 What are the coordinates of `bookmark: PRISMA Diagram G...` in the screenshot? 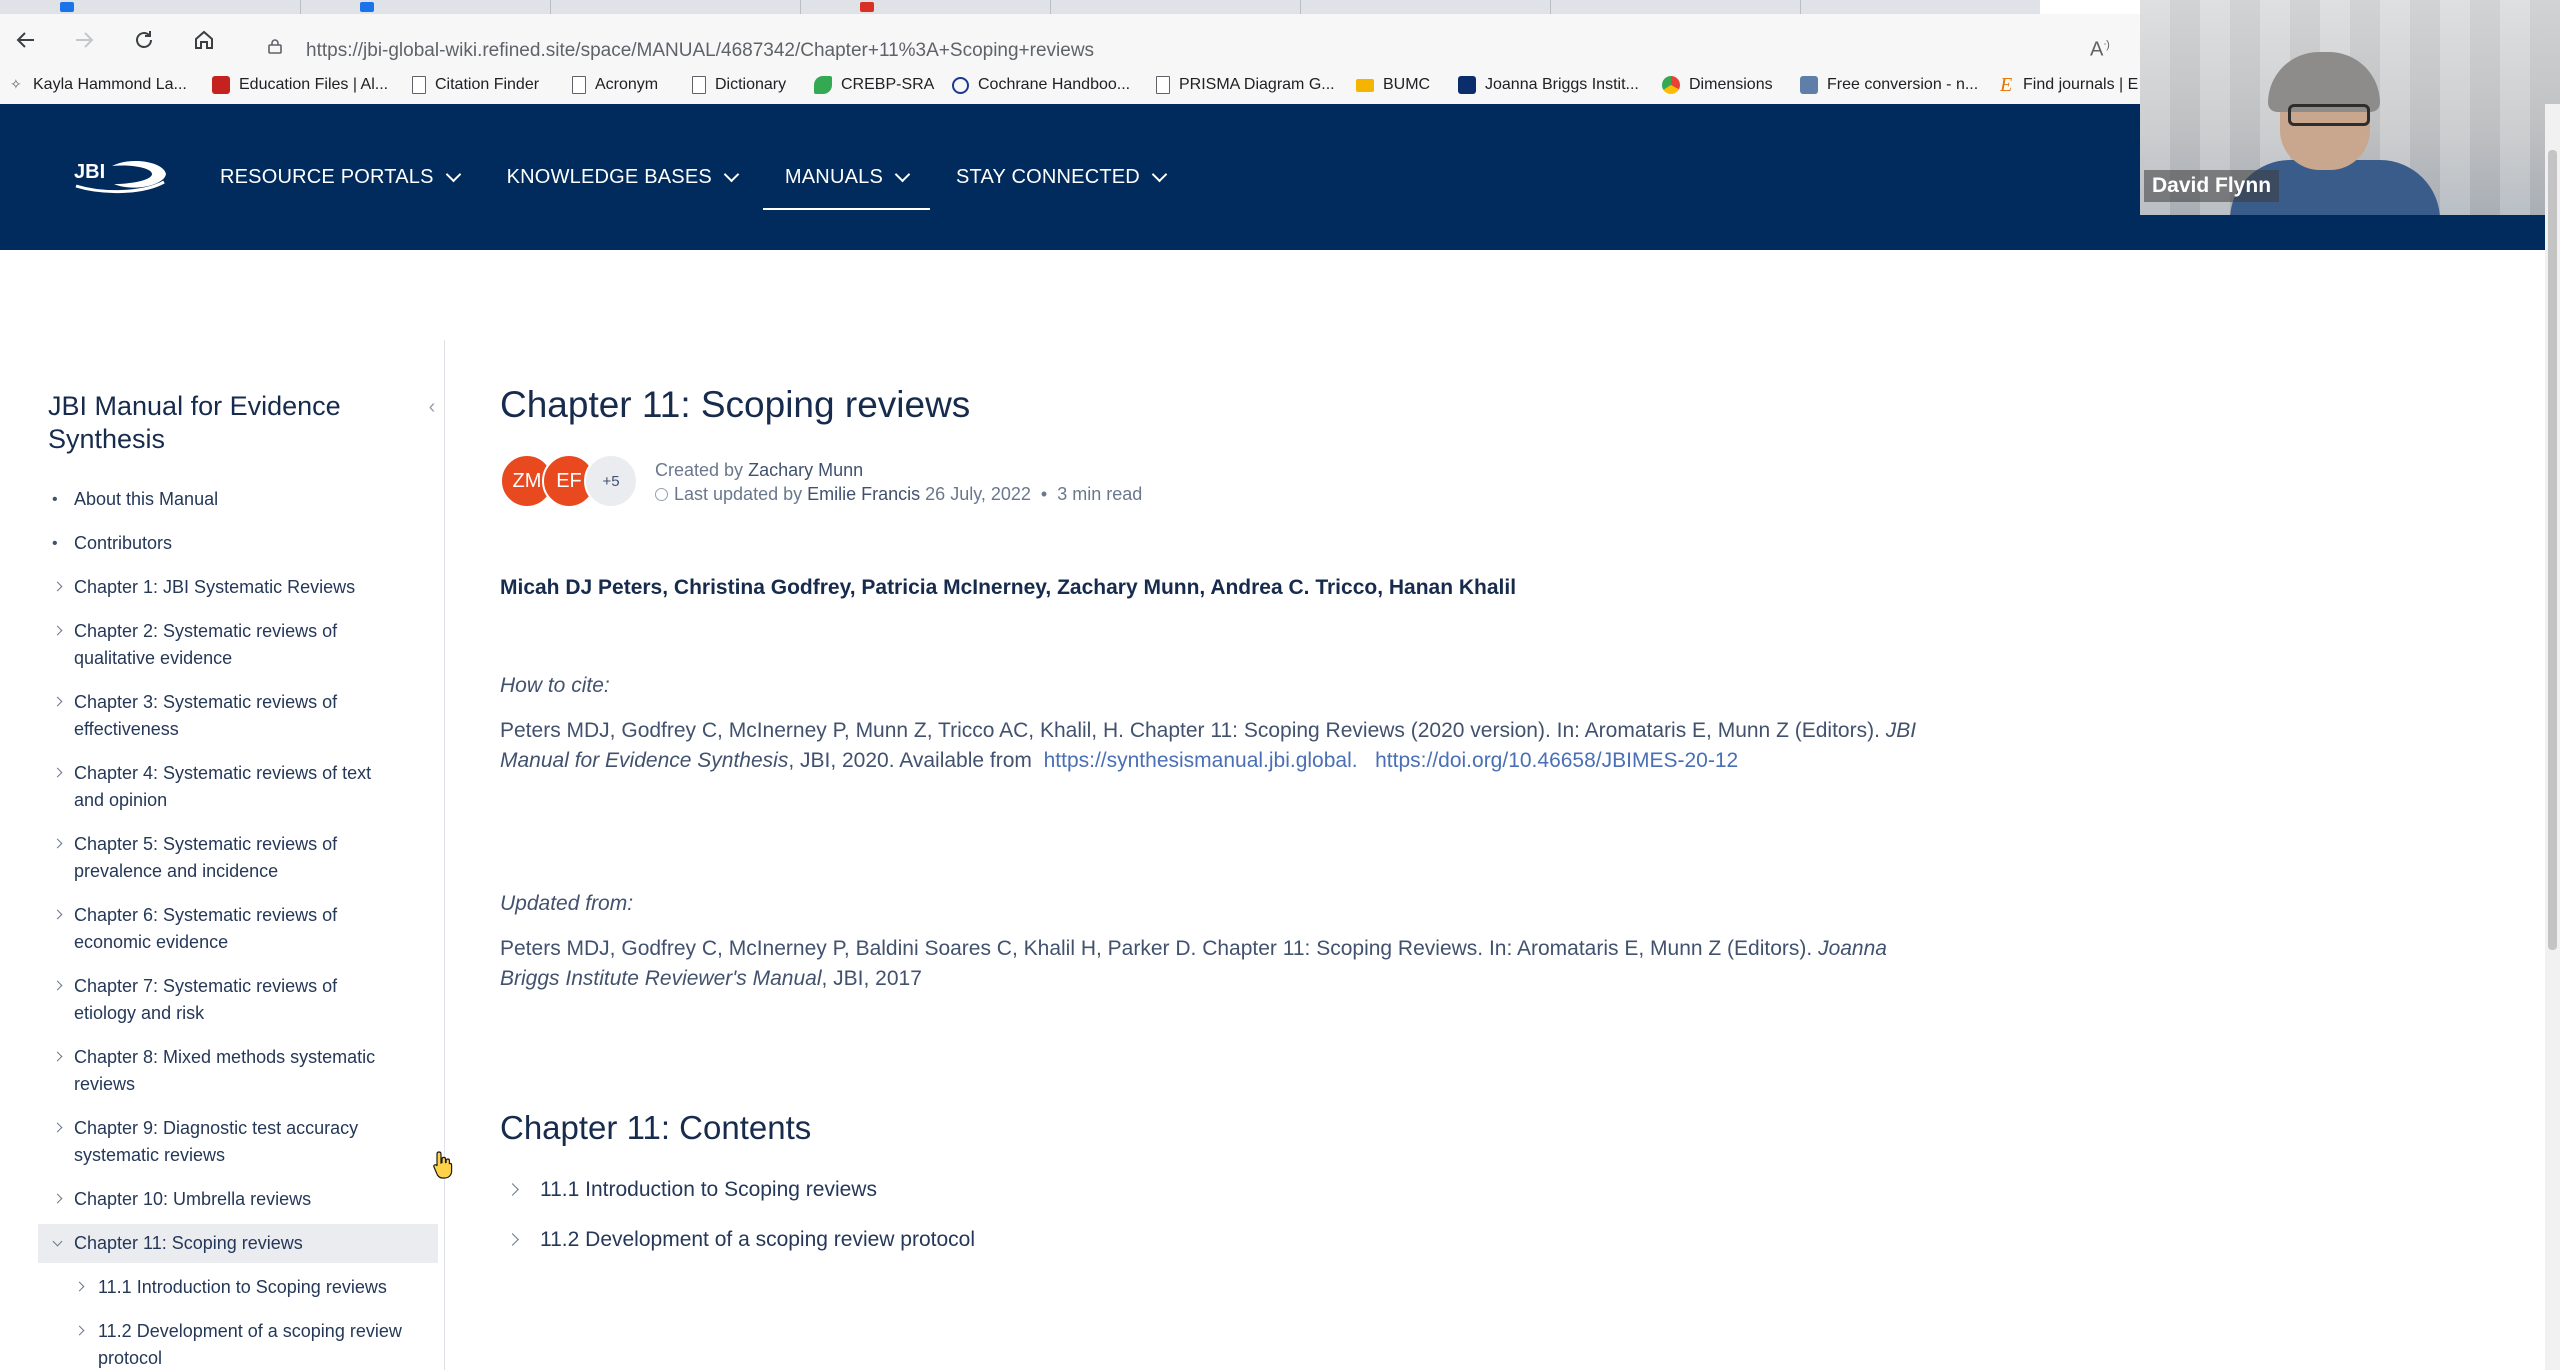 It's located at (1245, 85).